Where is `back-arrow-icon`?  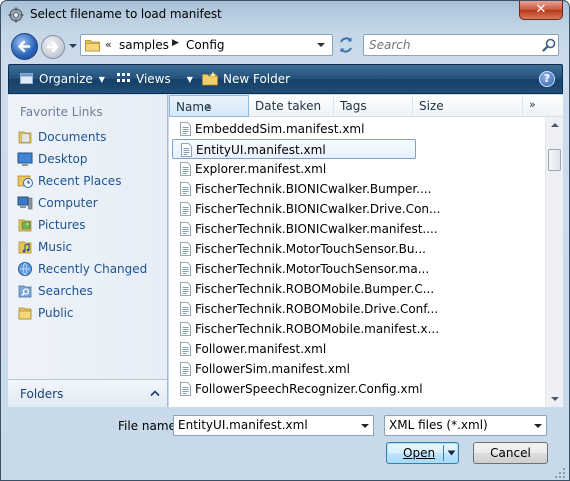 back-arrow-icon is located at coordinates (24, 46).